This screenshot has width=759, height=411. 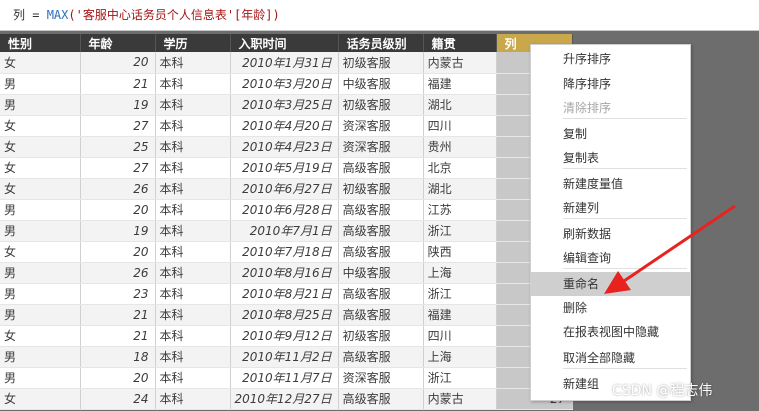 What do you see at coordinates (617, 282) in the screenshot?
I see `arrow-head` at bounding box center [617, 282].